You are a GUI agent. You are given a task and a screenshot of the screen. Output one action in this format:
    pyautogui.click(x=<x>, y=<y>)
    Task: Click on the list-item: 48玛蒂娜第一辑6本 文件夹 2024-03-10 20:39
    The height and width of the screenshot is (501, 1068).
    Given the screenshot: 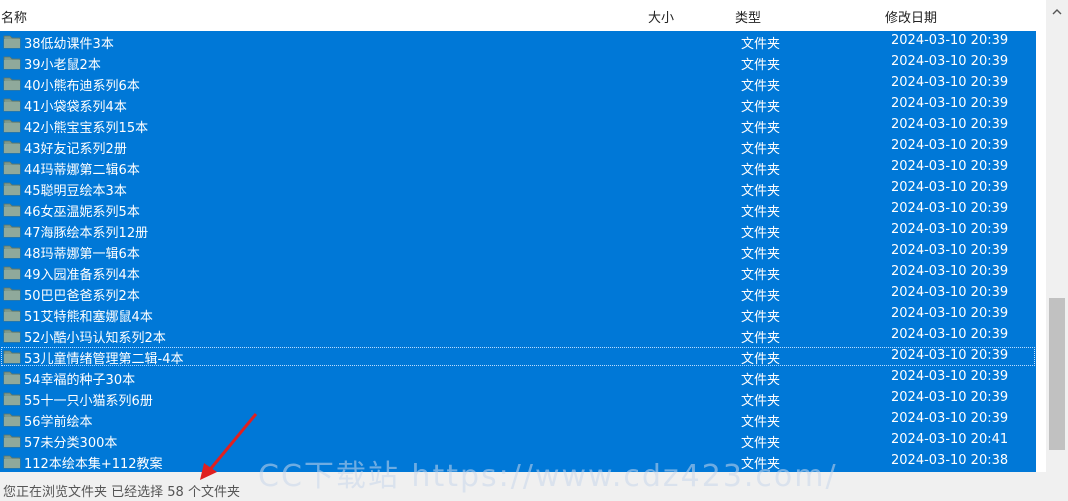 What is the action you would take?
    pyautogui.click(x=518, y=251)
    